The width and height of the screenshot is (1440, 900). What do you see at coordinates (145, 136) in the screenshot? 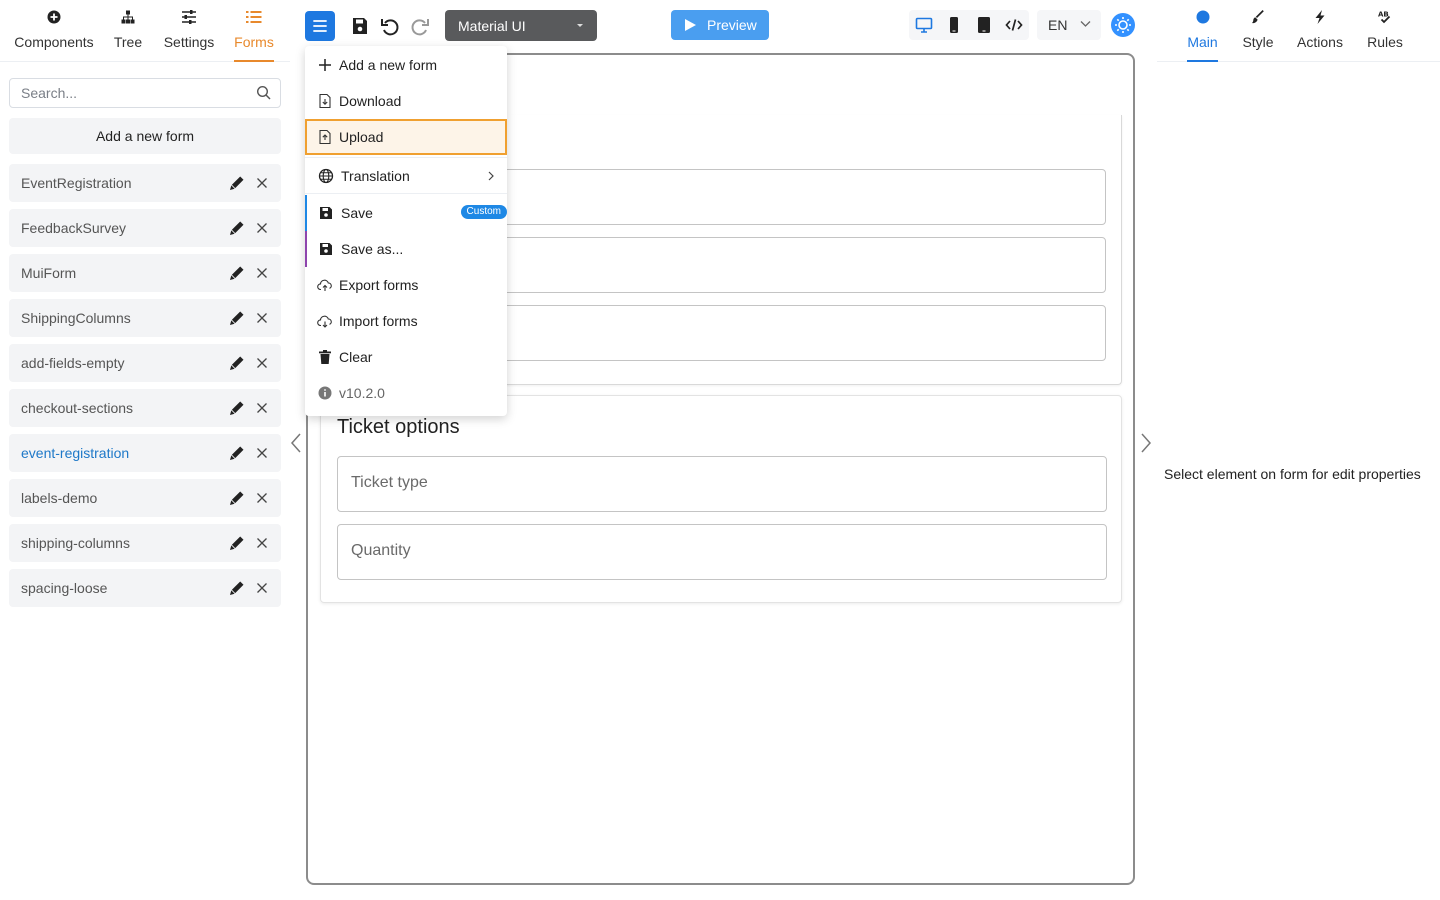
I see `add-new-form-button: Add a new form` at bounding box center [145, 136].